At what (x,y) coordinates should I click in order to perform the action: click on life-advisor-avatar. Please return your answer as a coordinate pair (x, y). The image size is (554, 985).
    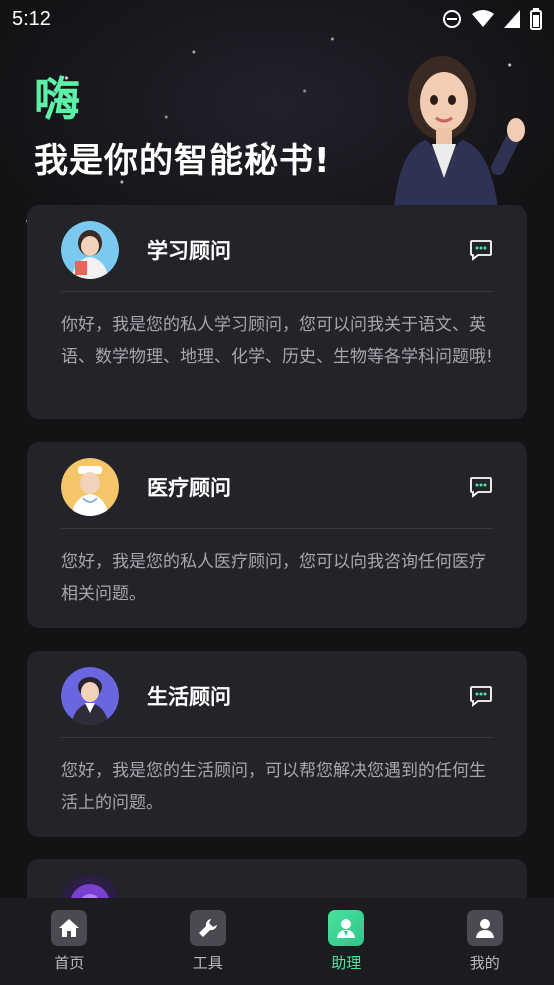
    Looking at the image, I should click on (90, 696).